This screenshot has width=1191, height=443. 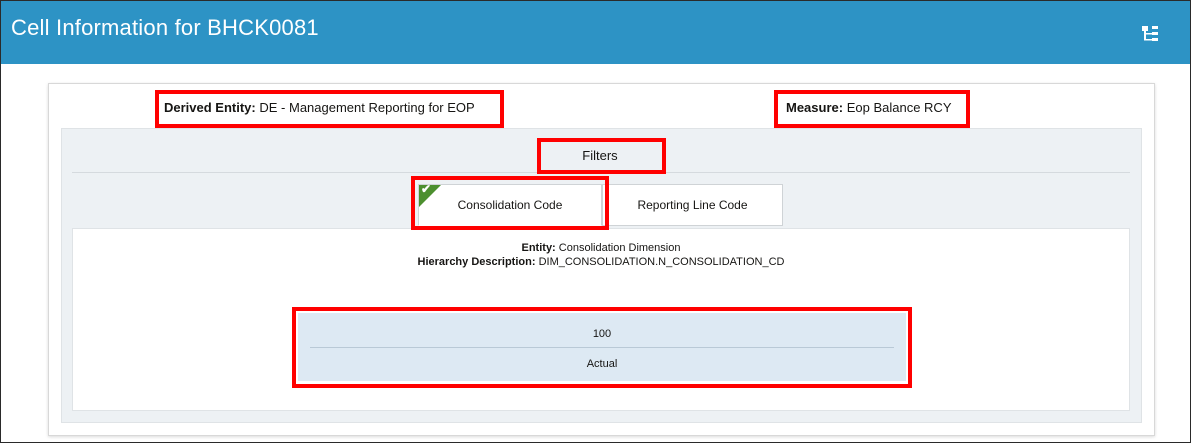 I want to click on row-divider, so click(x=602, y=347).